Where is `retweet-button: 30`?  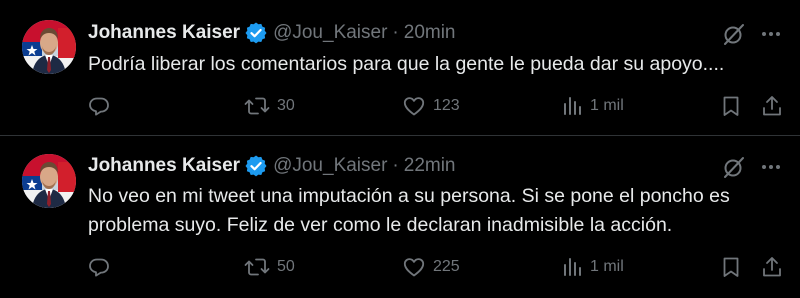
retweet-button: 30 is located at coordinates (269, 106).